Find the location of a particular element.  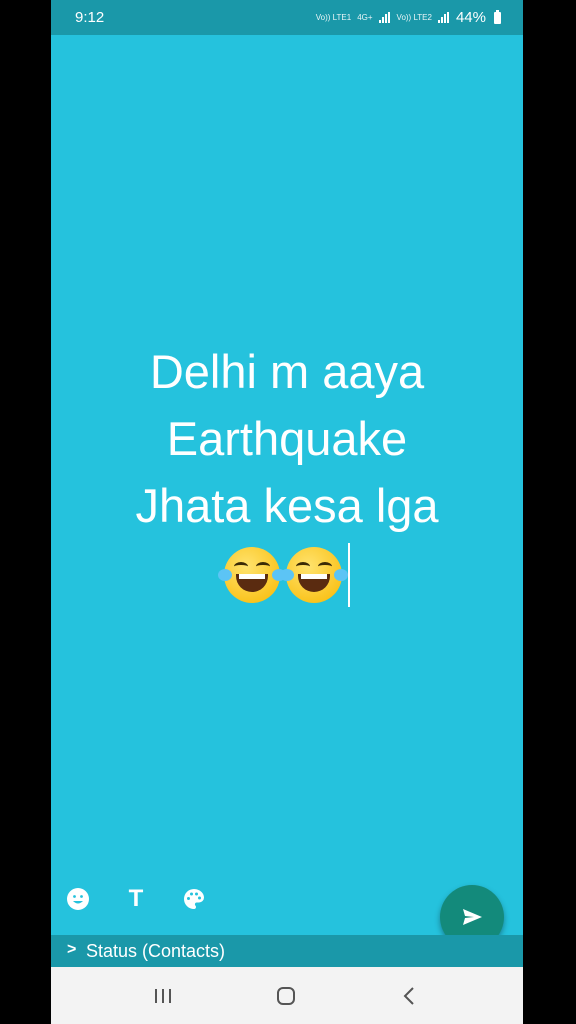

chevron-right-icon: > is located at coordinates (72, 949).